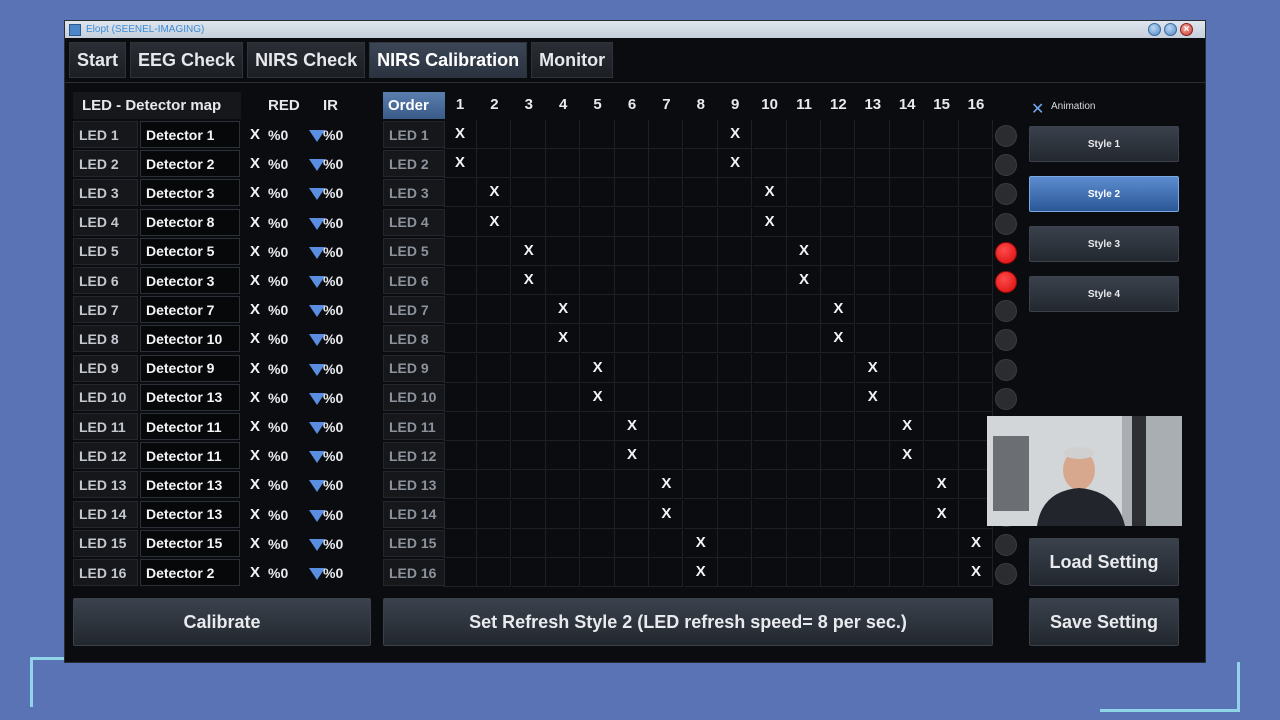  What do you see at coordinates (448, 60) in the screenshot?
I see `tab-nirs-calibration: NIRS Calibration` at bounding box center [448, 60].